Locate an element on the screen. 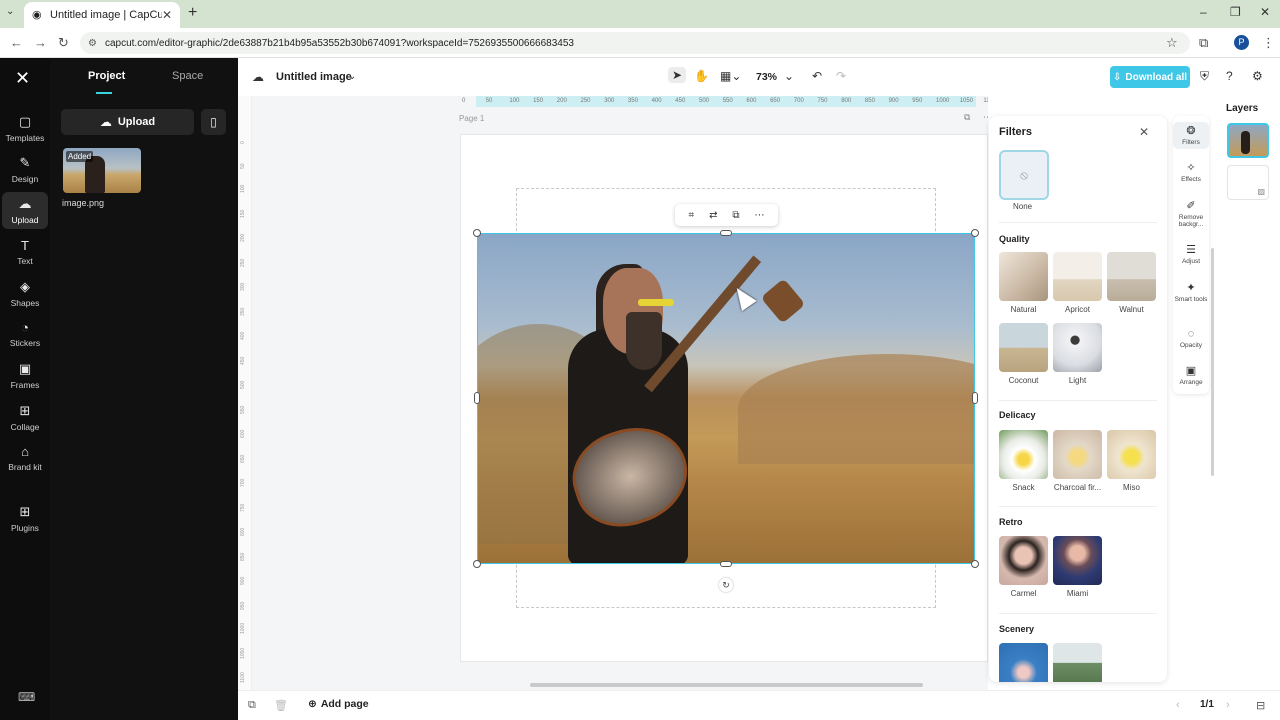 Image resolution: width=1280 pixels, height=720 pixels. tool-adjust: ☰ Adjust is located at coordinates (1191, 254).